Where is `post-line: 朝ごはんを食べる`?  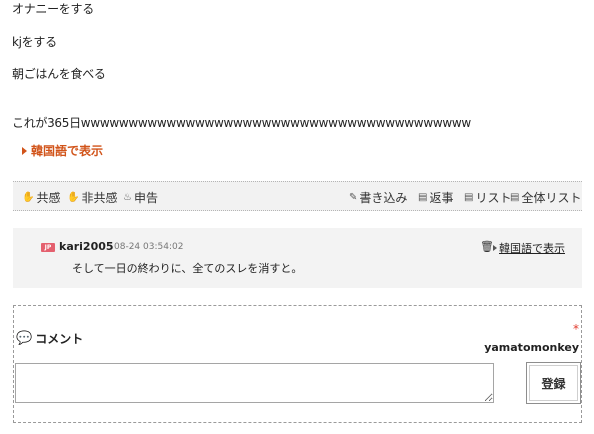 post-line: 朝ごはんを食べる is located at coordinates (59, 74).